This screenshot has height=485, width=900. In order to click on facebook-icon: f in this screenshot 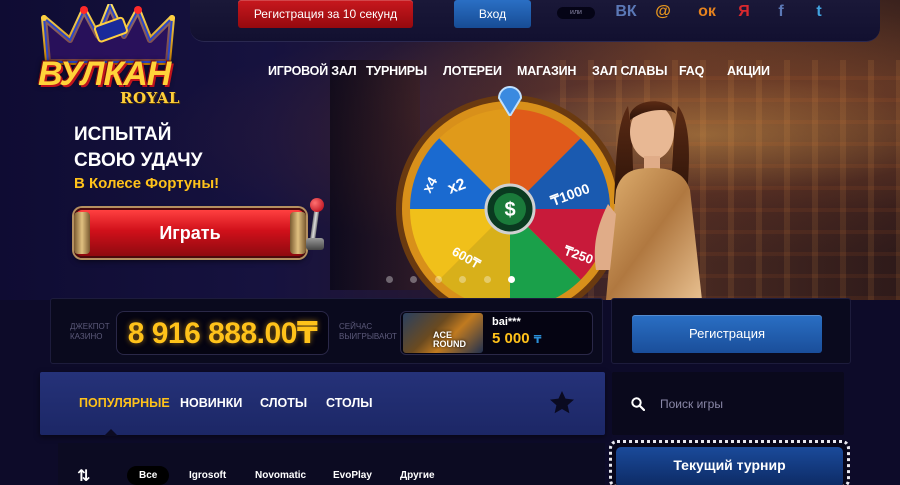, I will do `click(781, 12)`.